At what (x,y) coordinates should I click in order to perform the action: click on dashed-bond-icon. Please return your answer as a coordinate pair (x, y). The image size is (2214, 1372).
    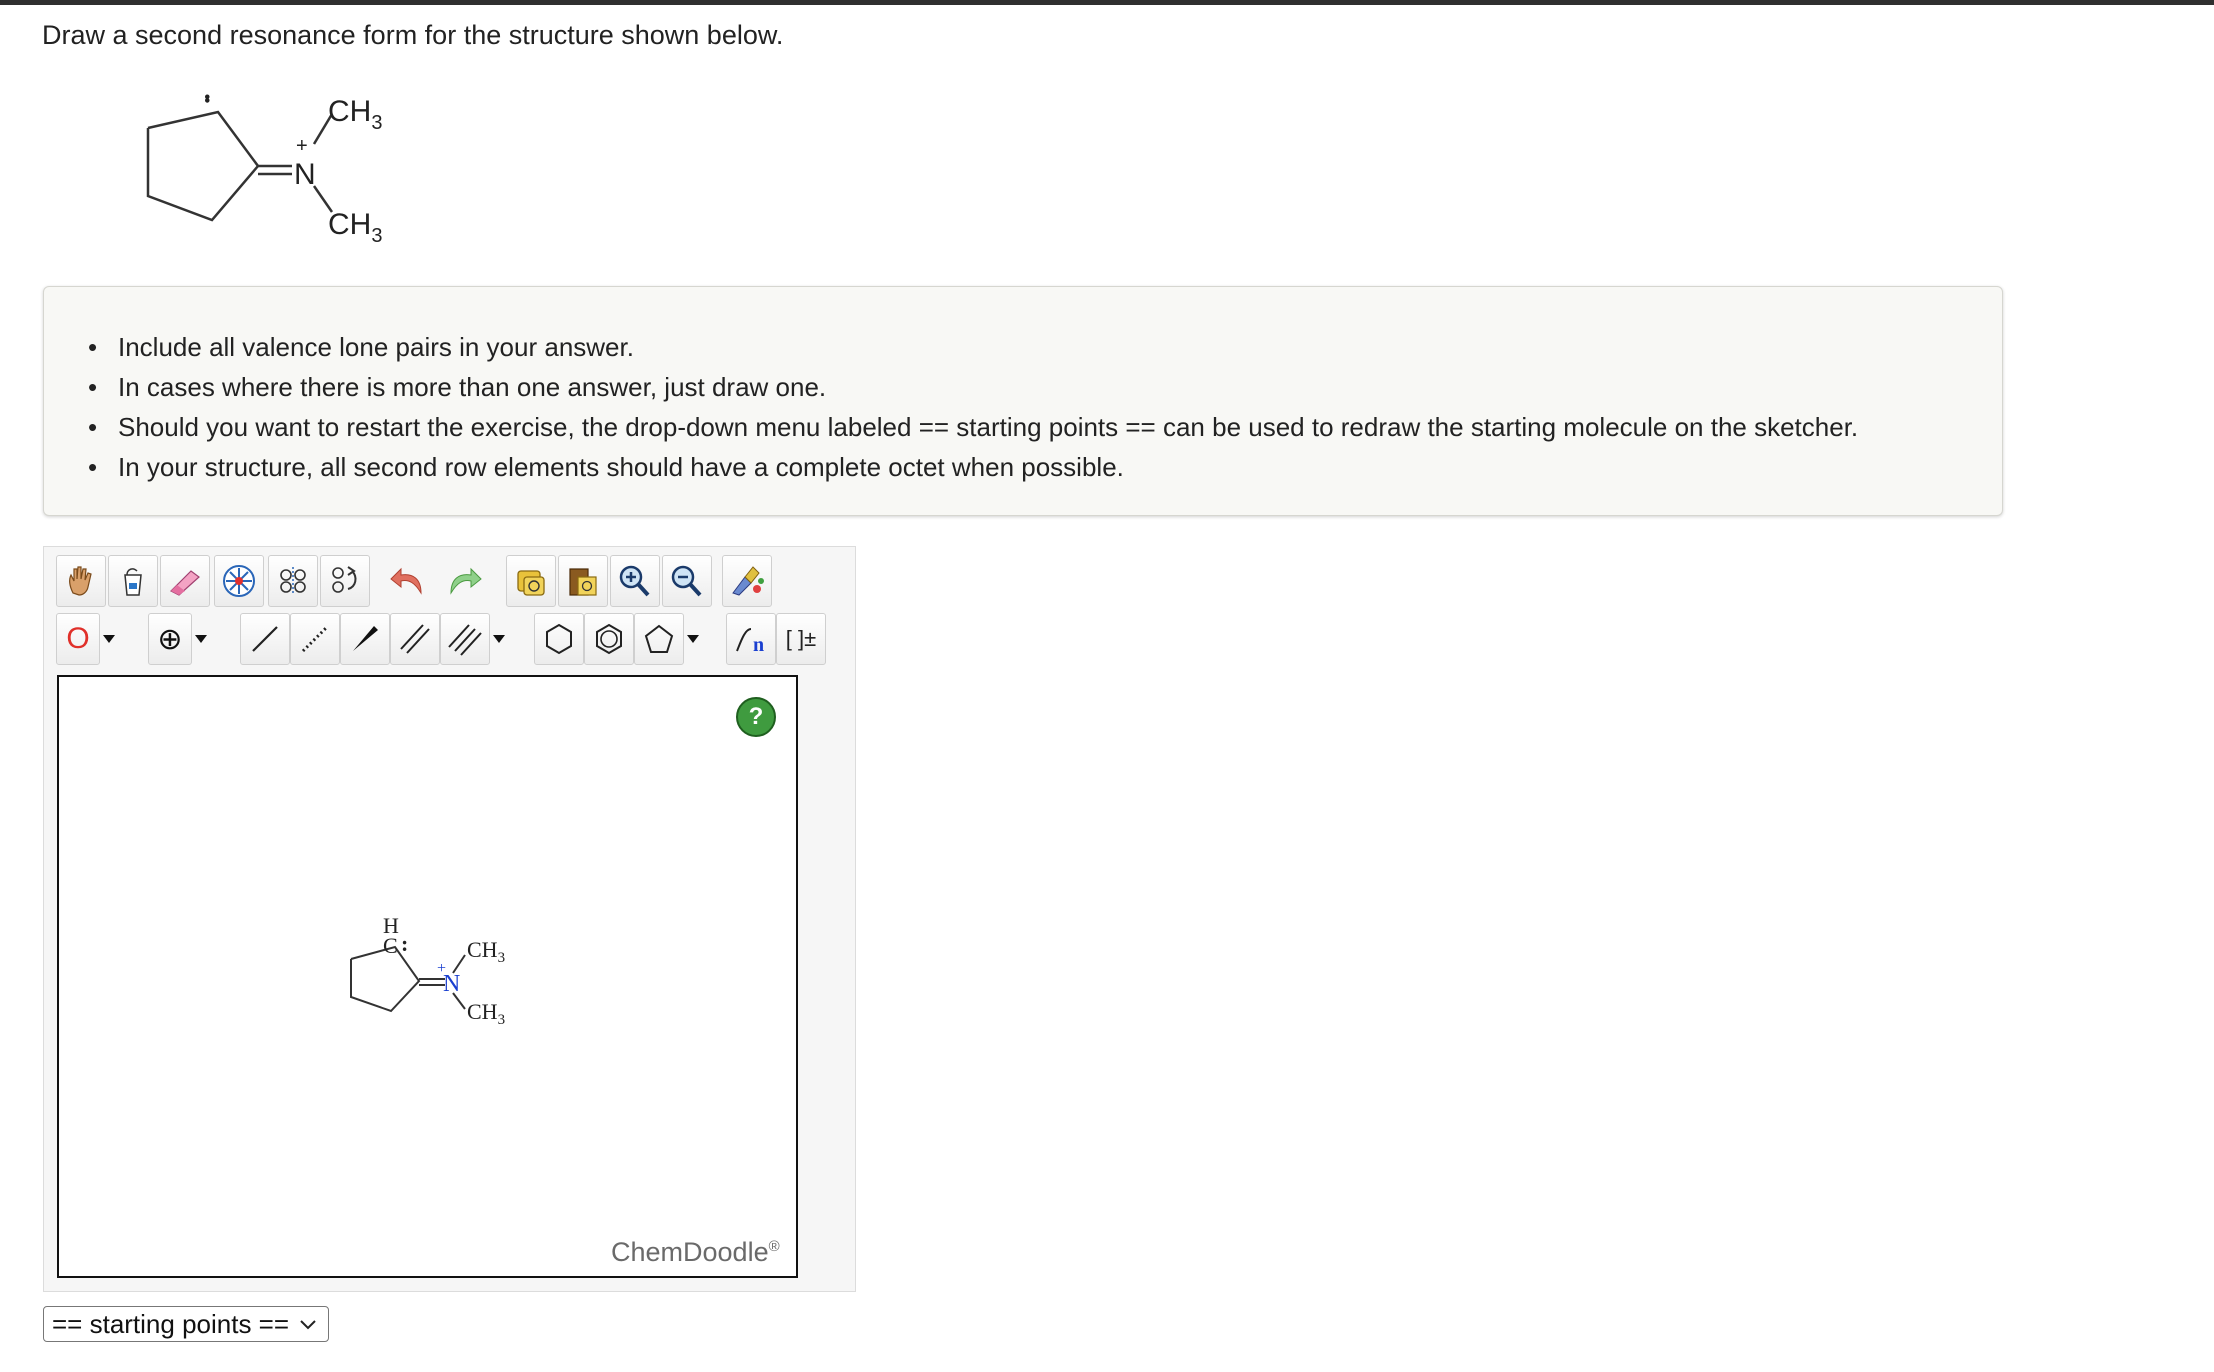
    Looking at the image, I should click on (315, 639).